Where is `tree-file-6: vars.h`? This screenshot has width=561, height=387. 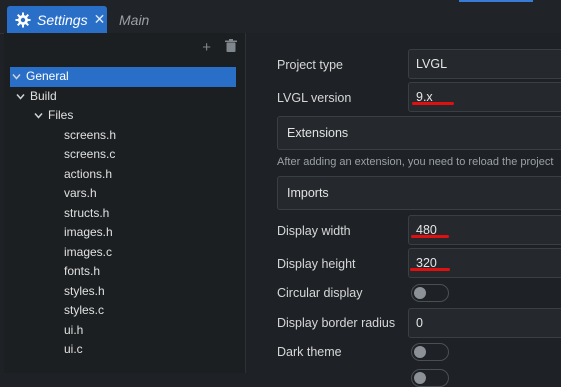
tree-file-6: vars.h is located at coordinates (124, 194).